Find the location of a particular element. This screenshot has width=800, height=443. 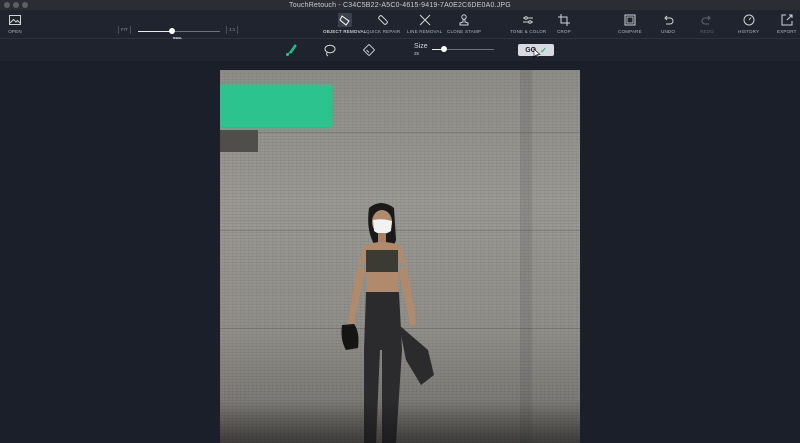

zoom-slider-knob is located at coordinates (172, 31).